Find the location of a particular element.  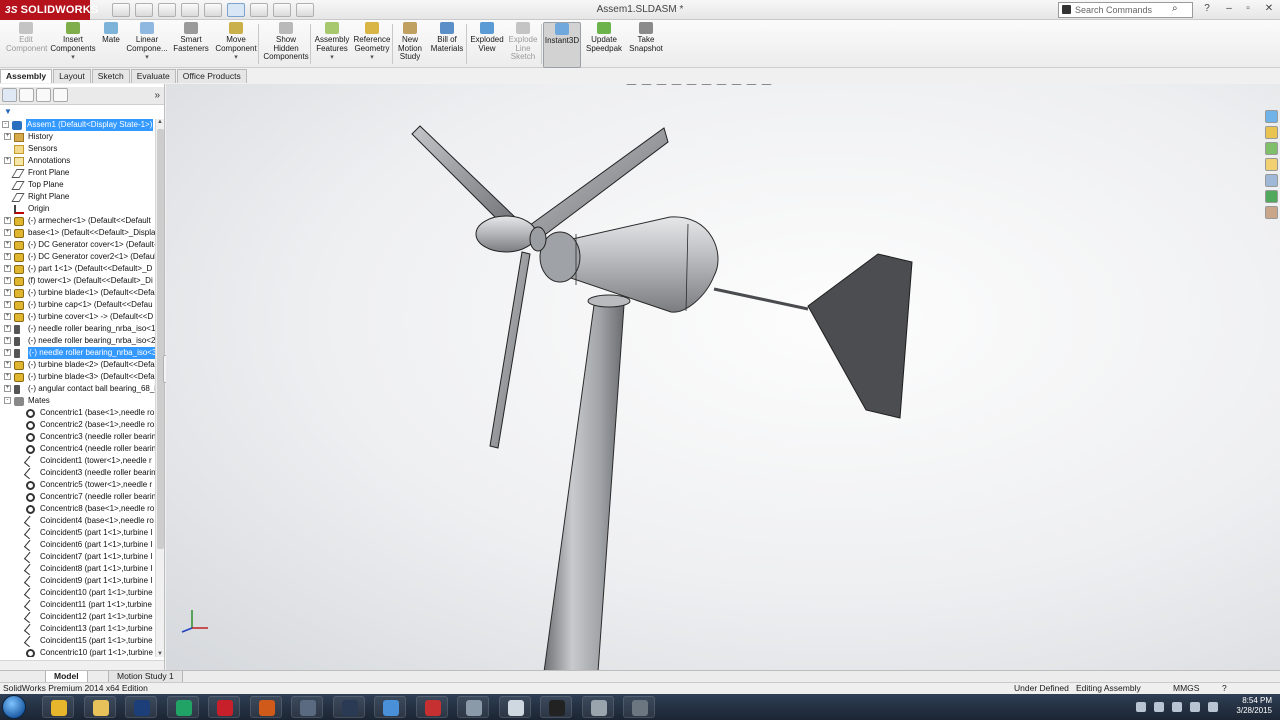

taskbar-pycharm-icon is located at coordinates (182, 707).